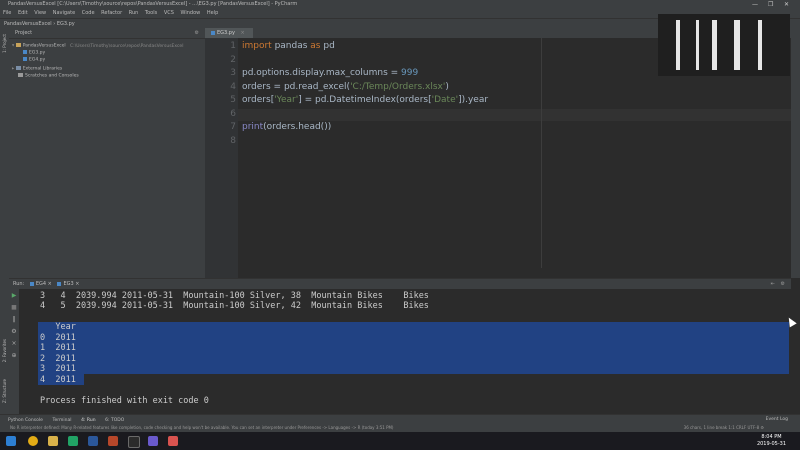  I want to click on project-panel-header: Project ⚙, so click(107, 33).